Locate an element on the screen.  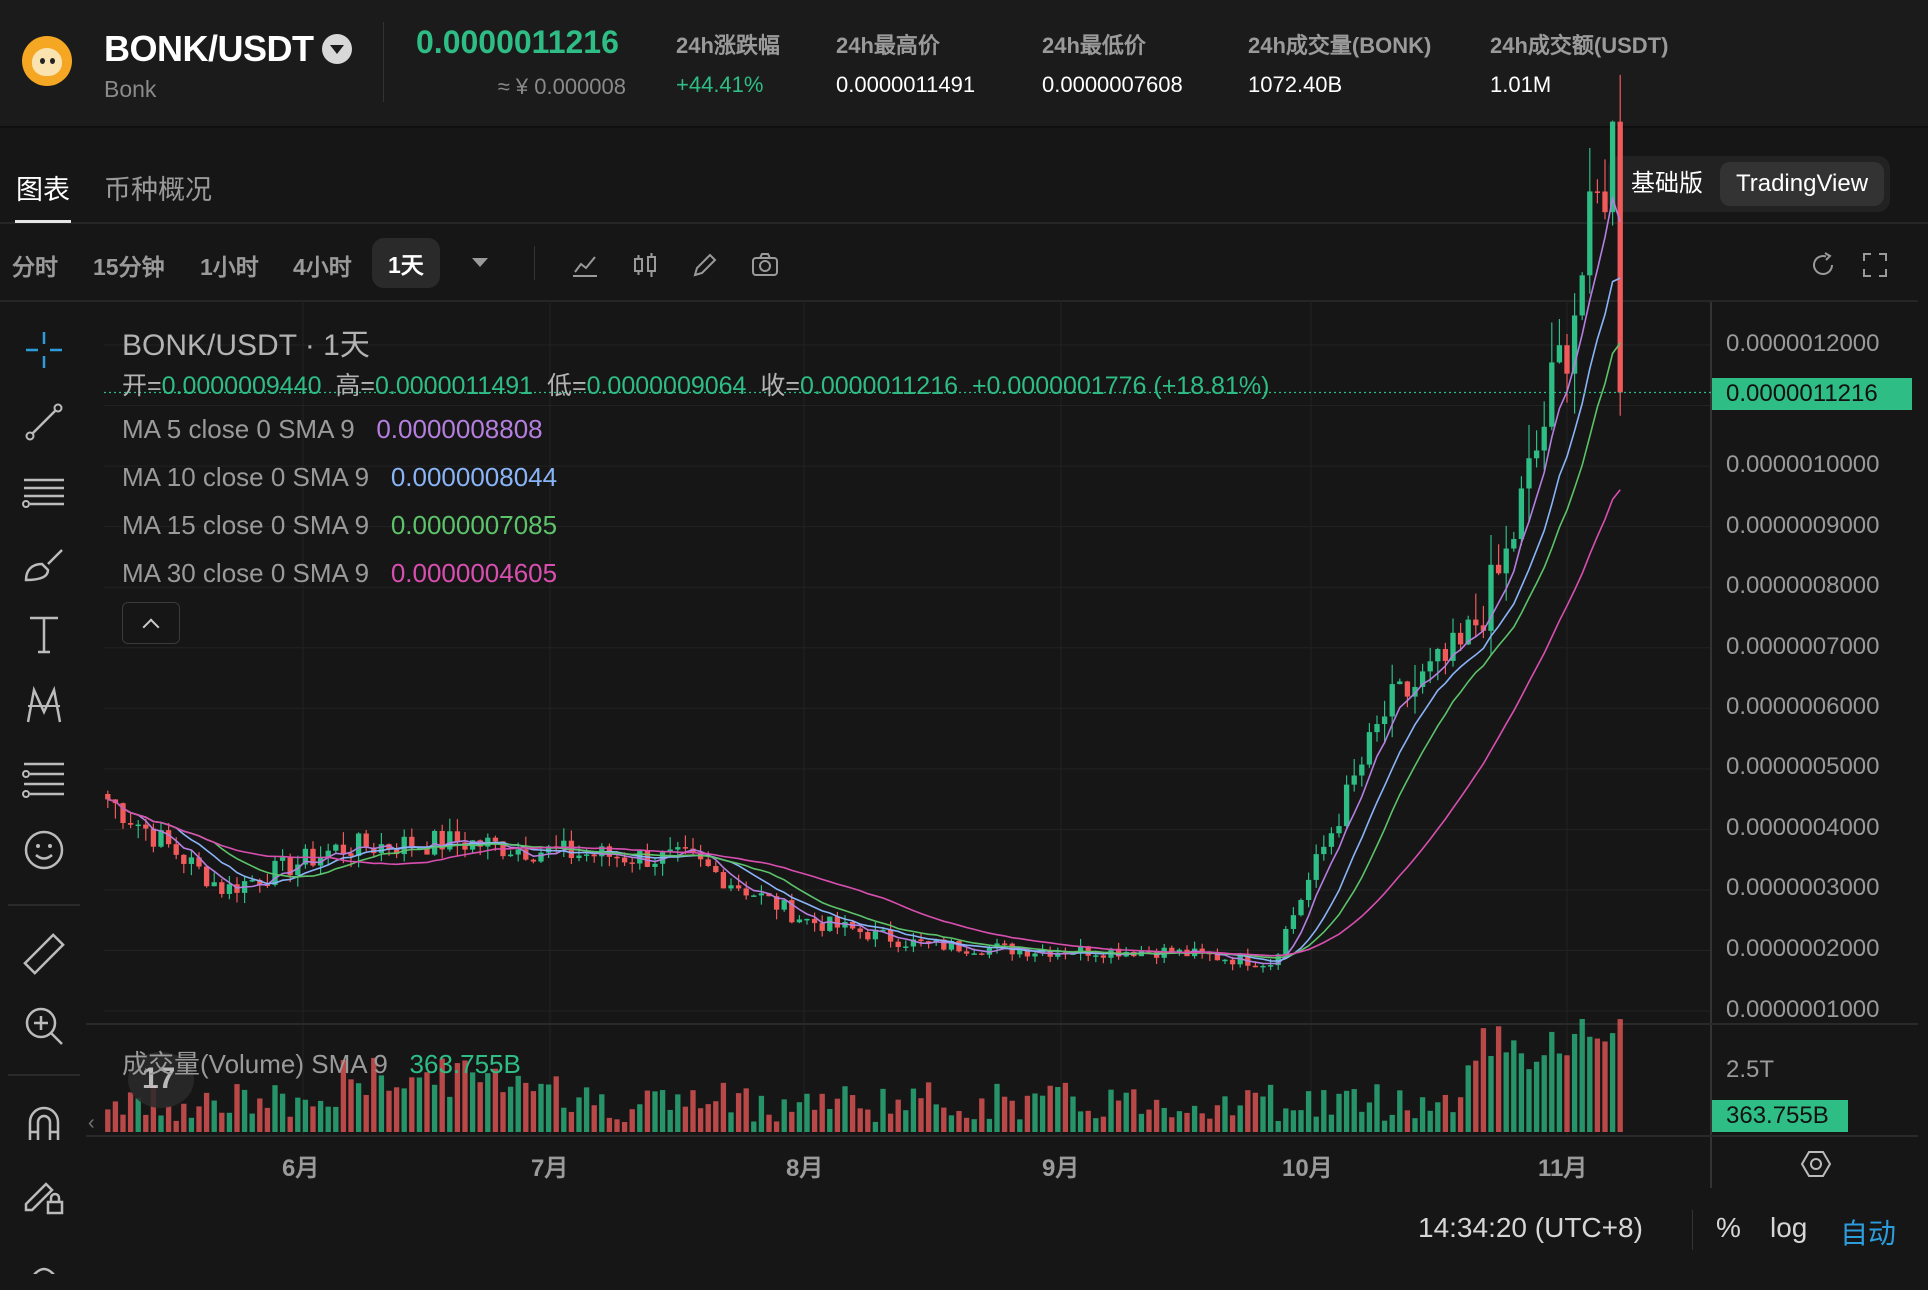
ma5-legend: MA 5 close 0 SMA 9 0.0000008808 is located at coordinates (332, 429).